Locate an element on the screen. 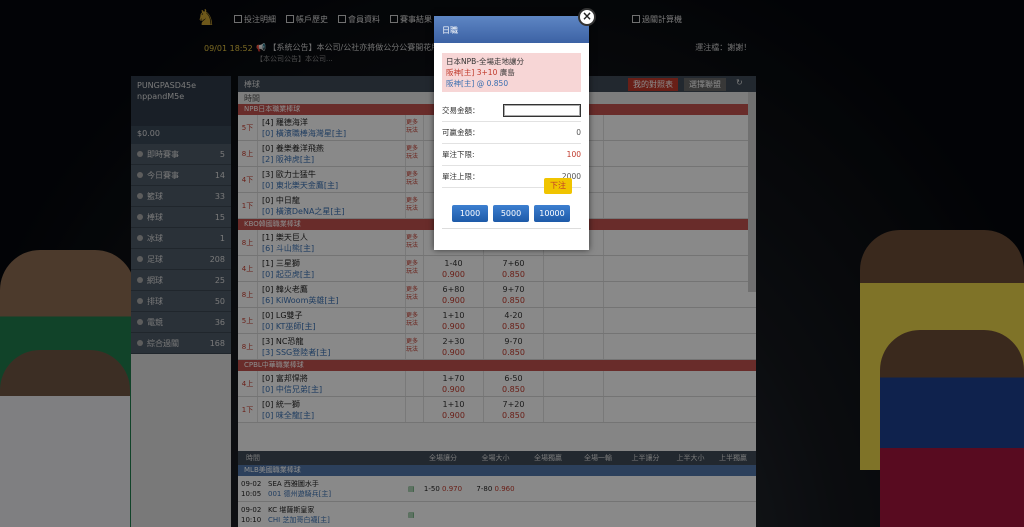 The image size is (1024, 527). modal-title: 日職 is located at coordinates (511, 29).